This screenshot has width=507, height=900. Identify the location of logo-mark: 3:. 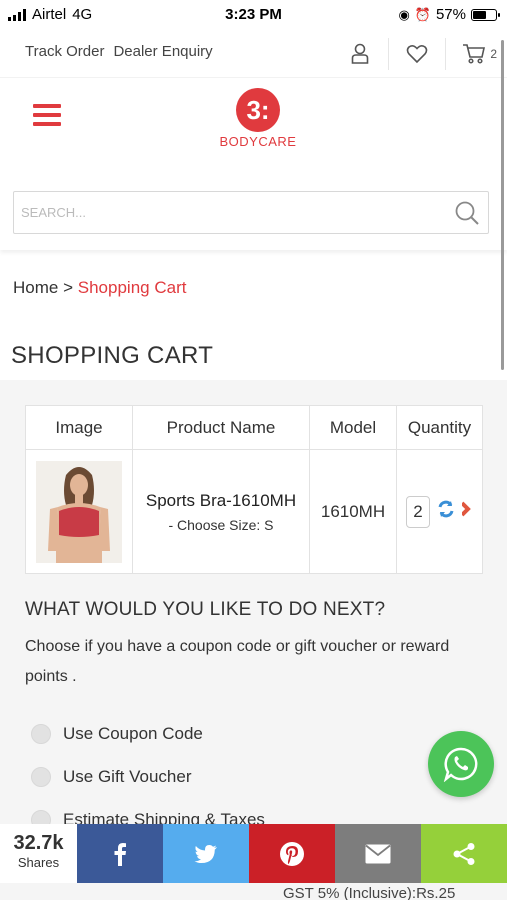
(258, 110).